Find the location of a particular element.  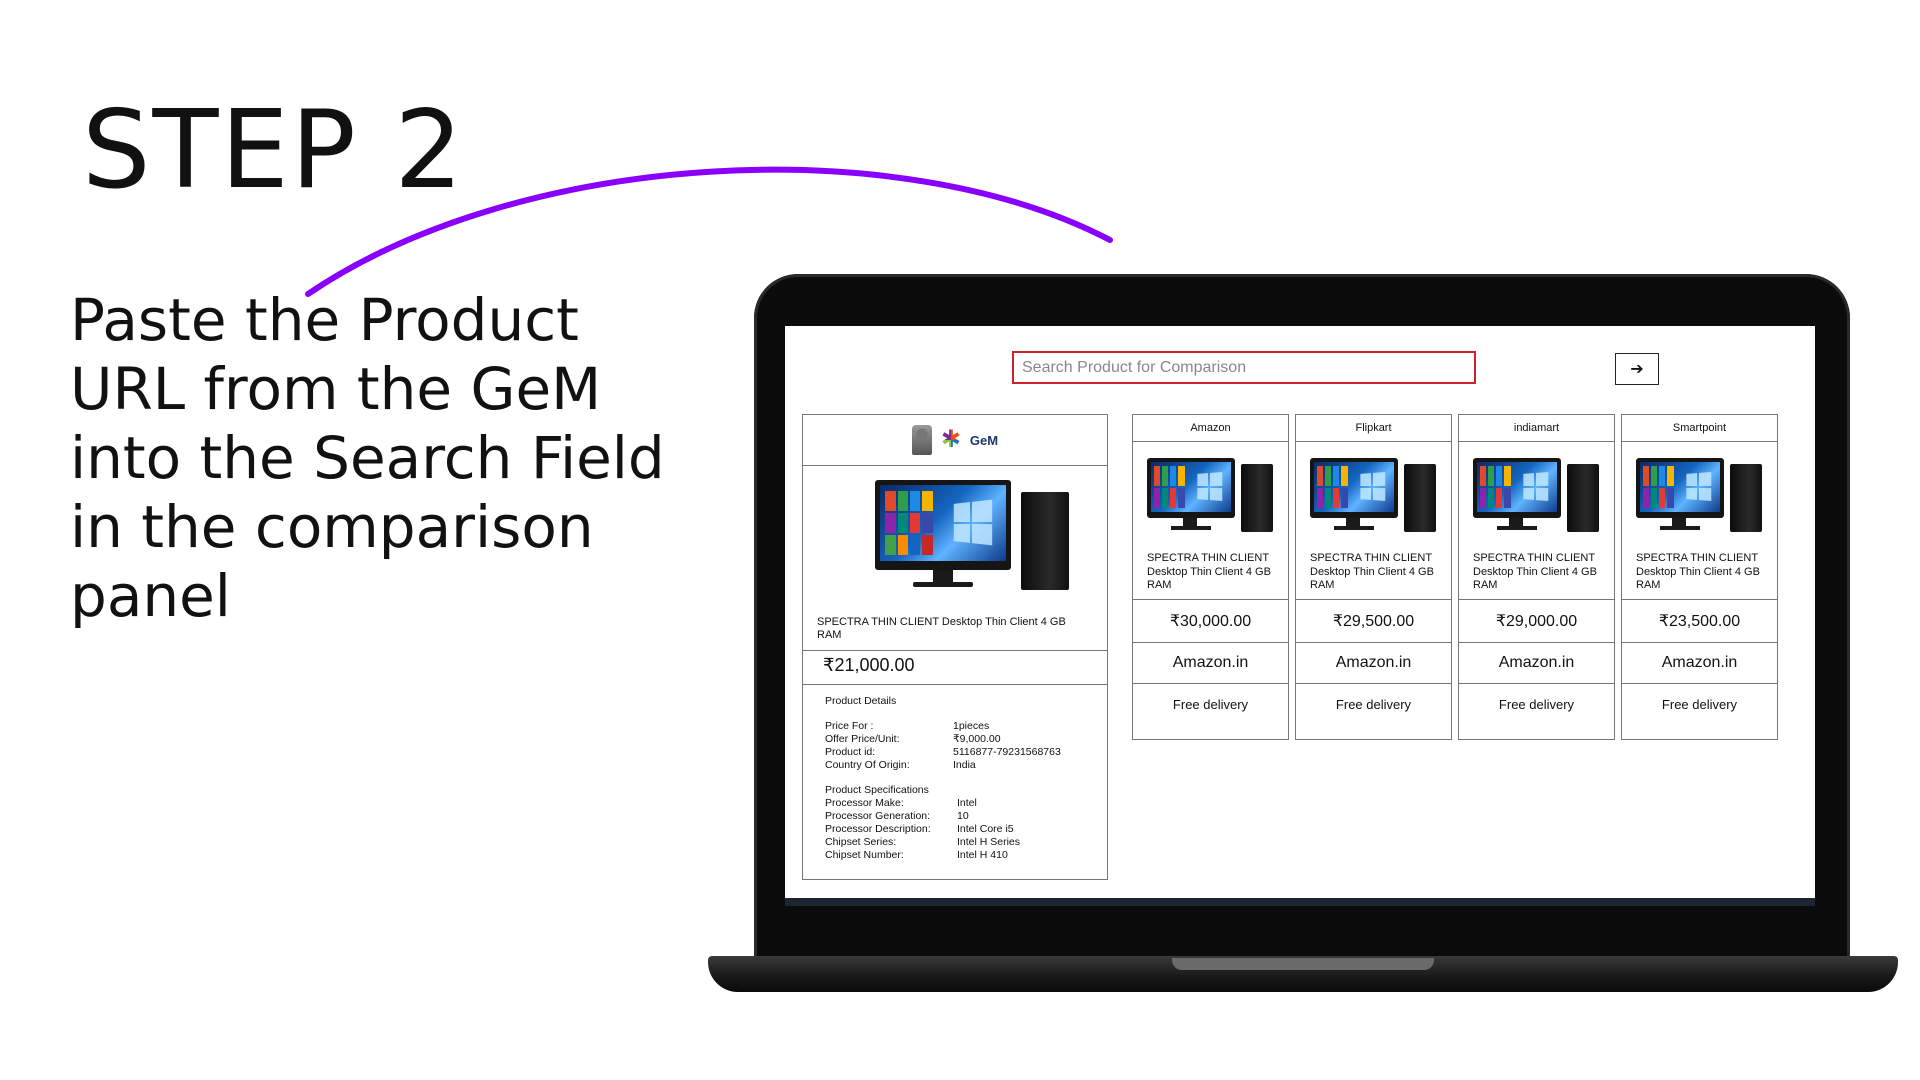

detail-row: Product id: 5116877-79231568763 is located at coordinates (943, 752).